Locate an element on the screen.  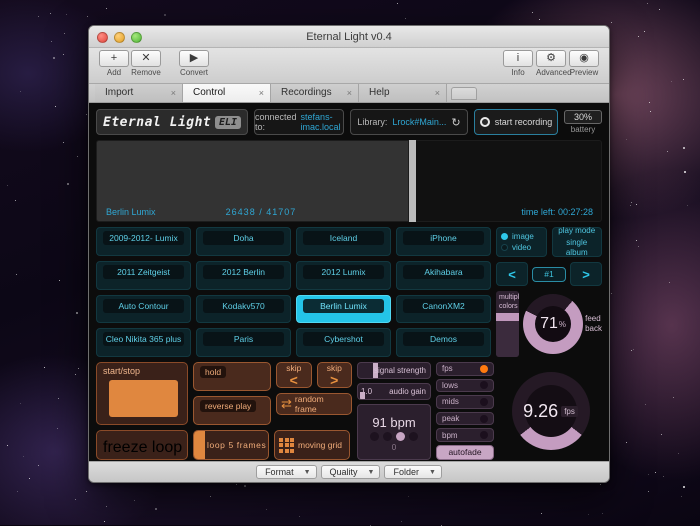
meter-led-icon is located at coordinates (484, 435).